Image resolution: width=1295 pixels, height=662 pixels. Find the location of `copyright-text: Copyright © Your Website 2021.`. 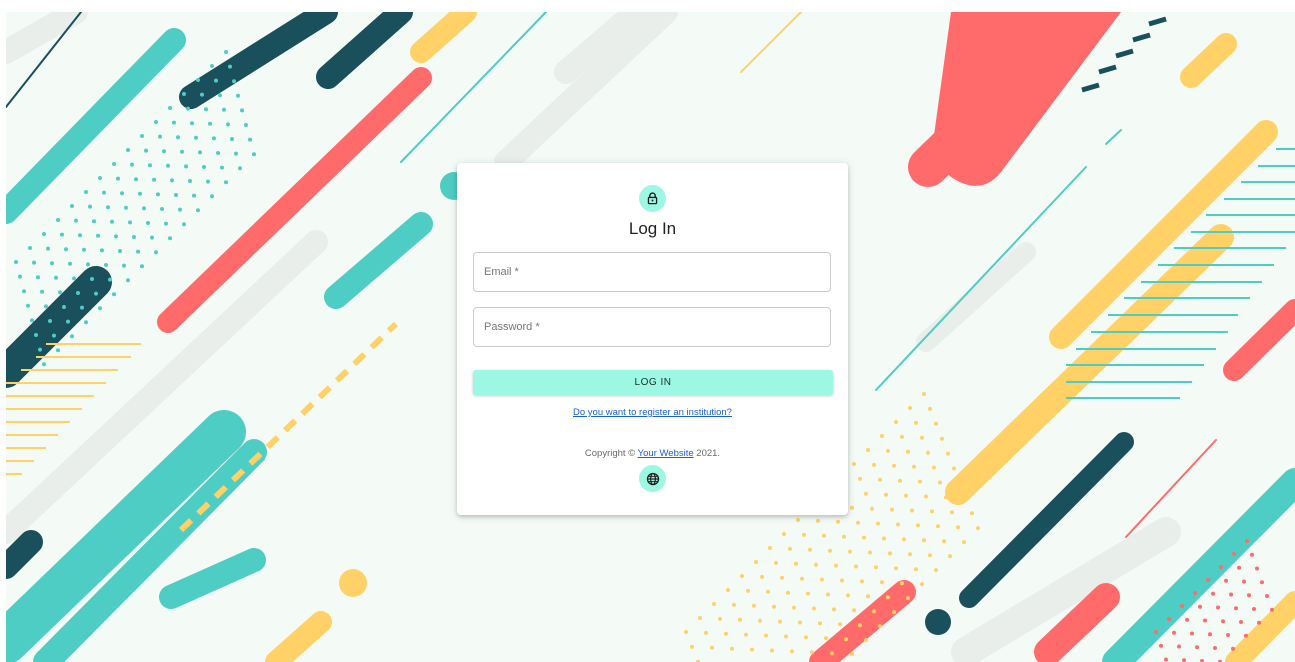

copyright-text: Copyright © Your Website 2021. is located at coordinates (652, 453).